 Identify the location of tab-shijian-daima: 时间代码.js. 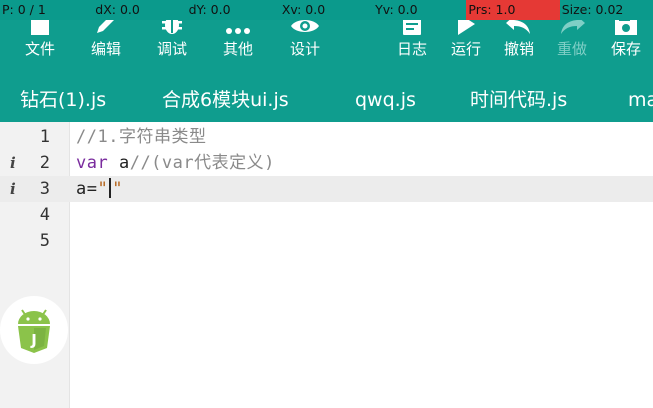
(518, 101).